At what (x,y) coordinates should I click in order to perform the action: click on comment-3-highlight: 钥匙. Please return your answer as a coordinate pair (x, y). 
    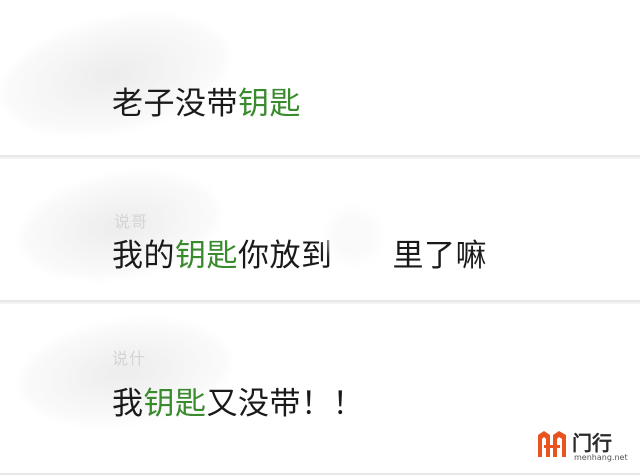
    Looking at the image, I should click on (175, 404).